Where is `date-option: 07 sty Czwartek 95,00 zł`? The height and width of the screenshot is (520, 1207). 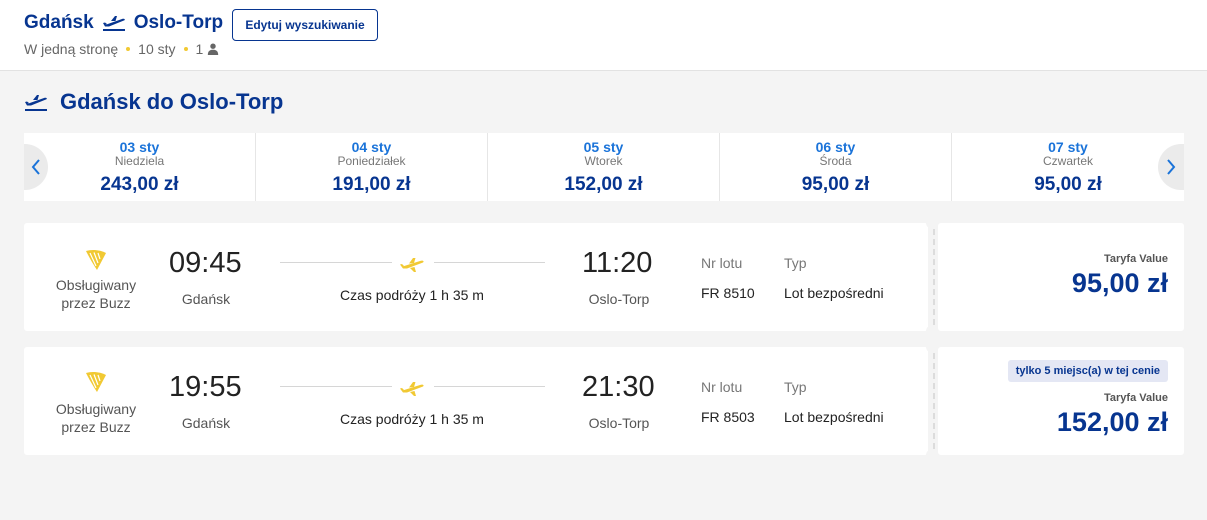
date-option: 07 sty Czwartek 95,00 zł is located at coordinates (1068, 167).